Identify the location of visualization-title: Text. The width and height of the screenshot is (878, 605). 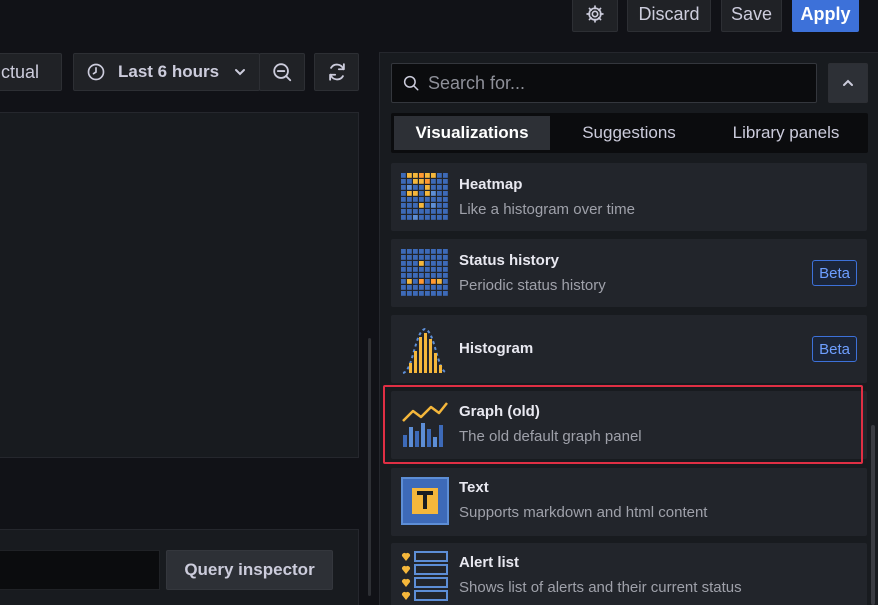
(474, 487).